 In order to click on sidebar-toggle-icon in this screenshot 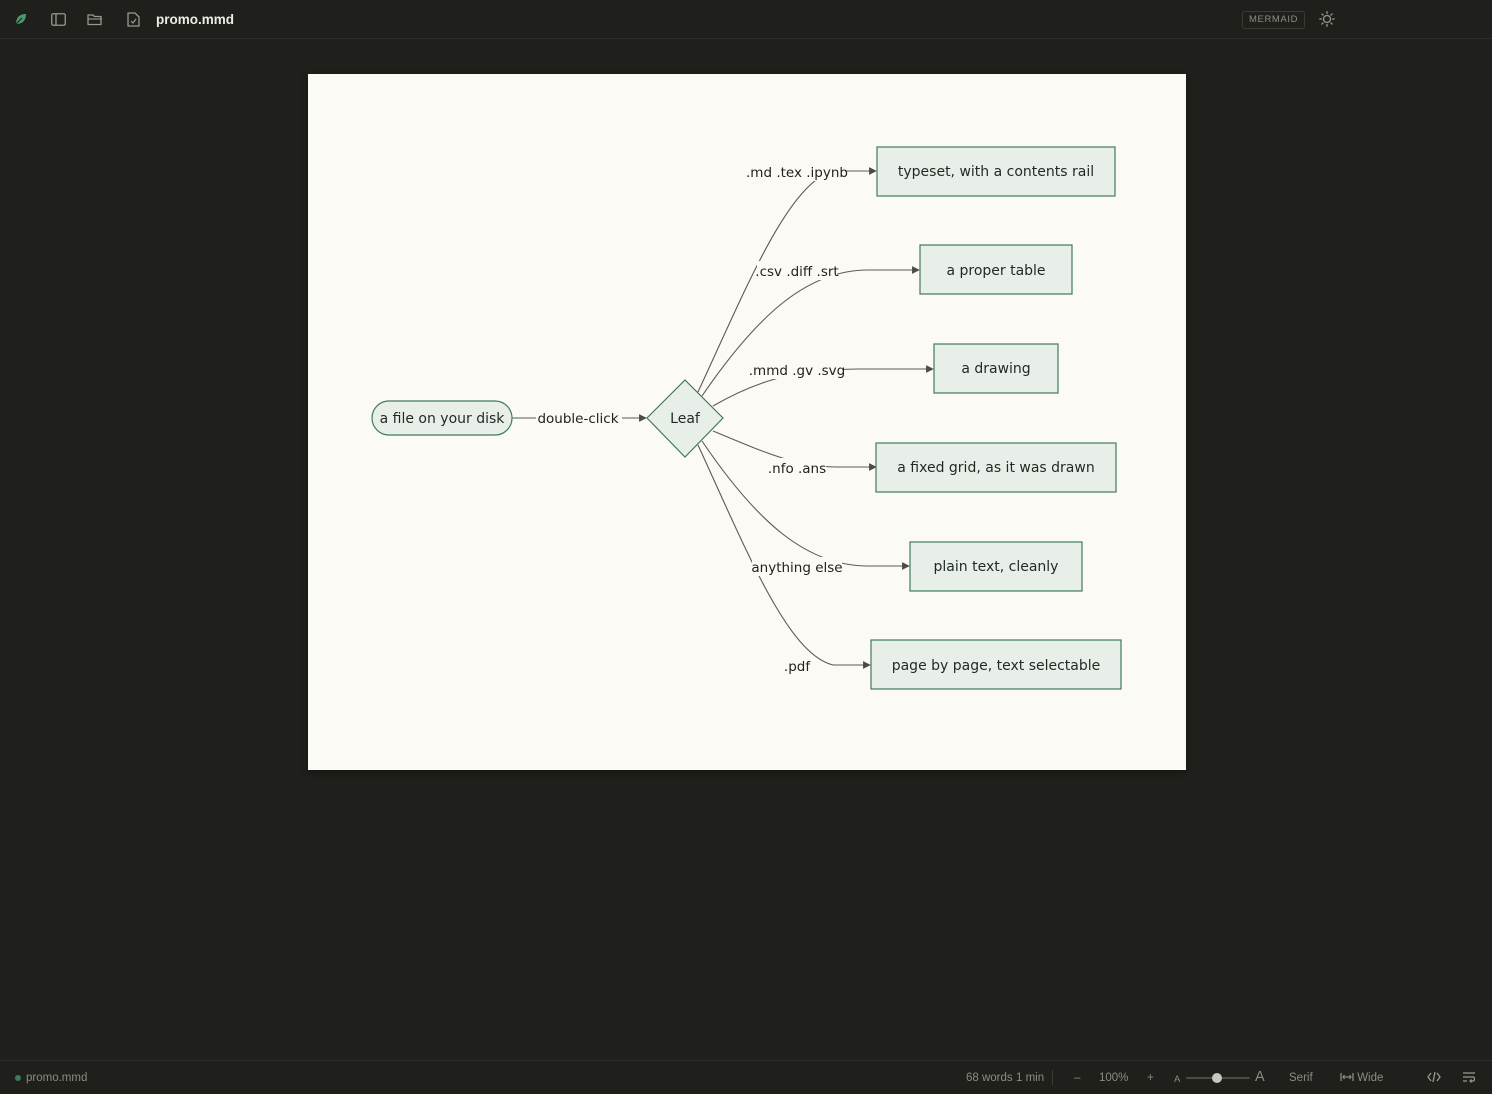, I will do `click(58, 19)`.